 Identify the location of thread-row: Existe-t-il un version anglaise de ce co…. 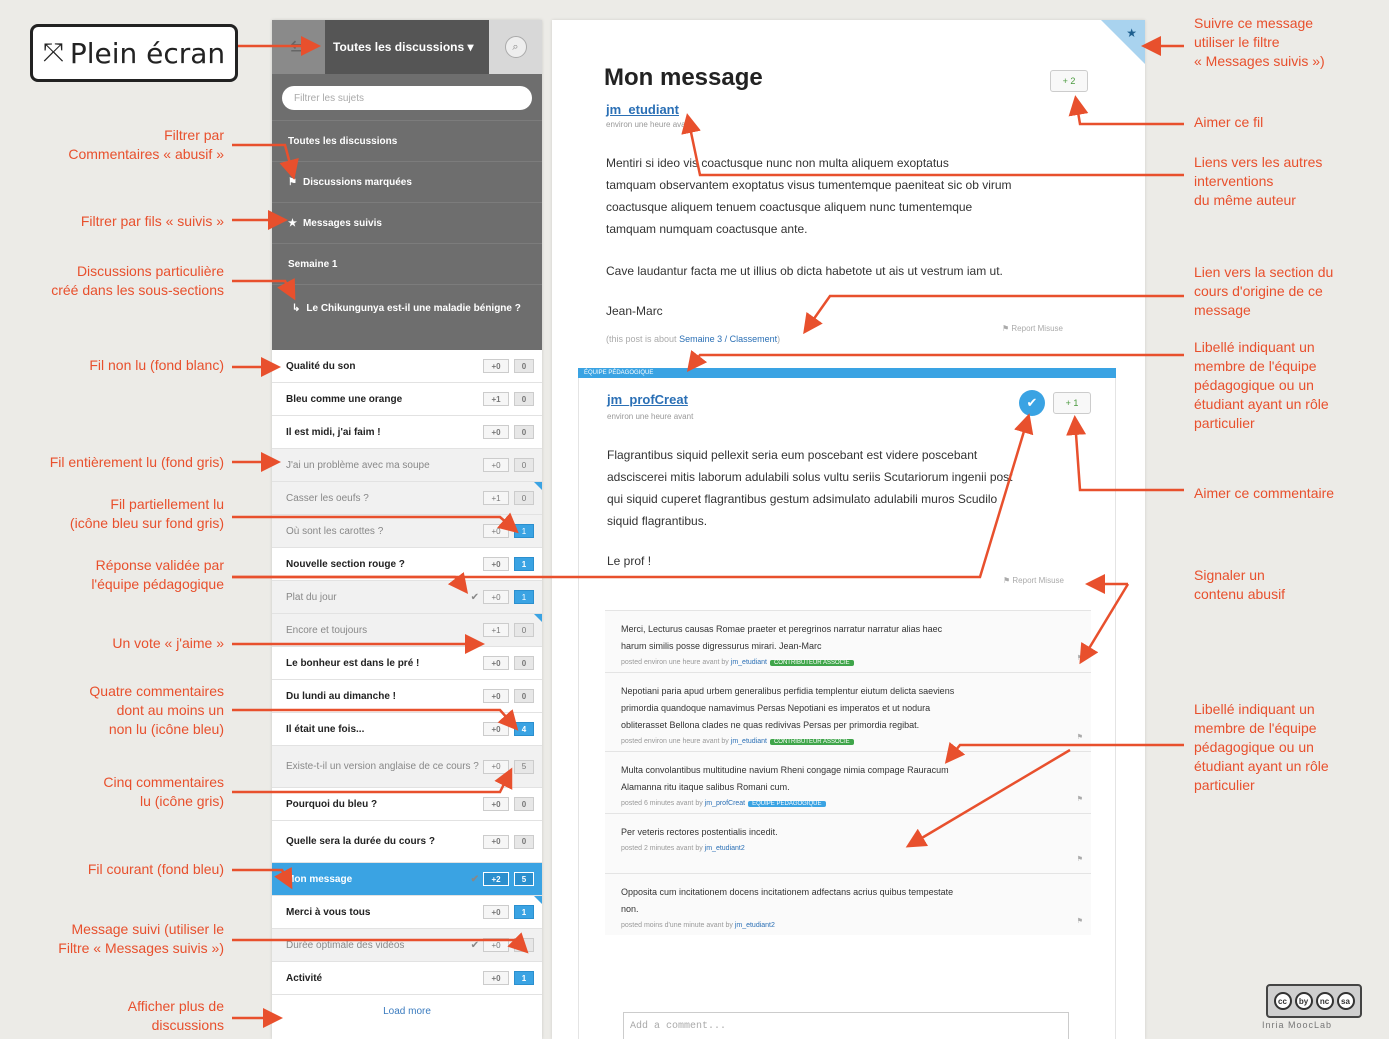
(407, 767).